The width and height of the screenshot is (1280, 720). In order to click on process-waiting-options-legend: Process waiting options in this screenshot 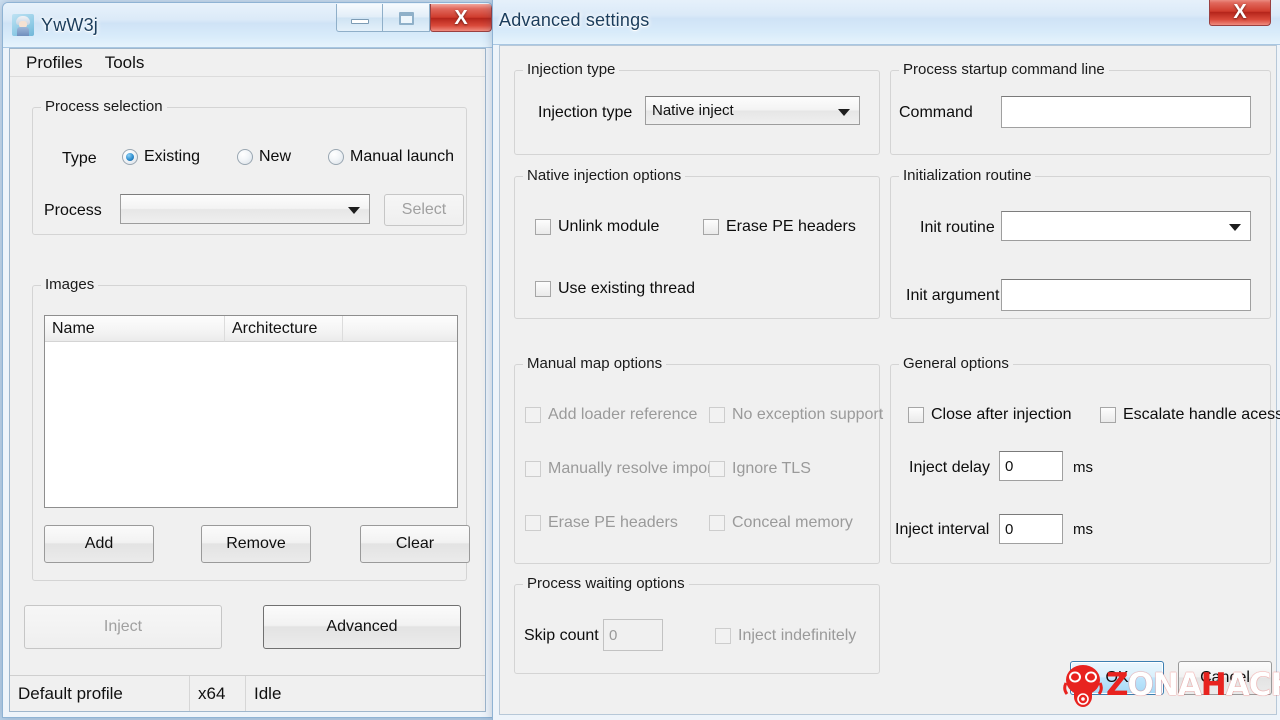, I will do `click(606, 583)`.